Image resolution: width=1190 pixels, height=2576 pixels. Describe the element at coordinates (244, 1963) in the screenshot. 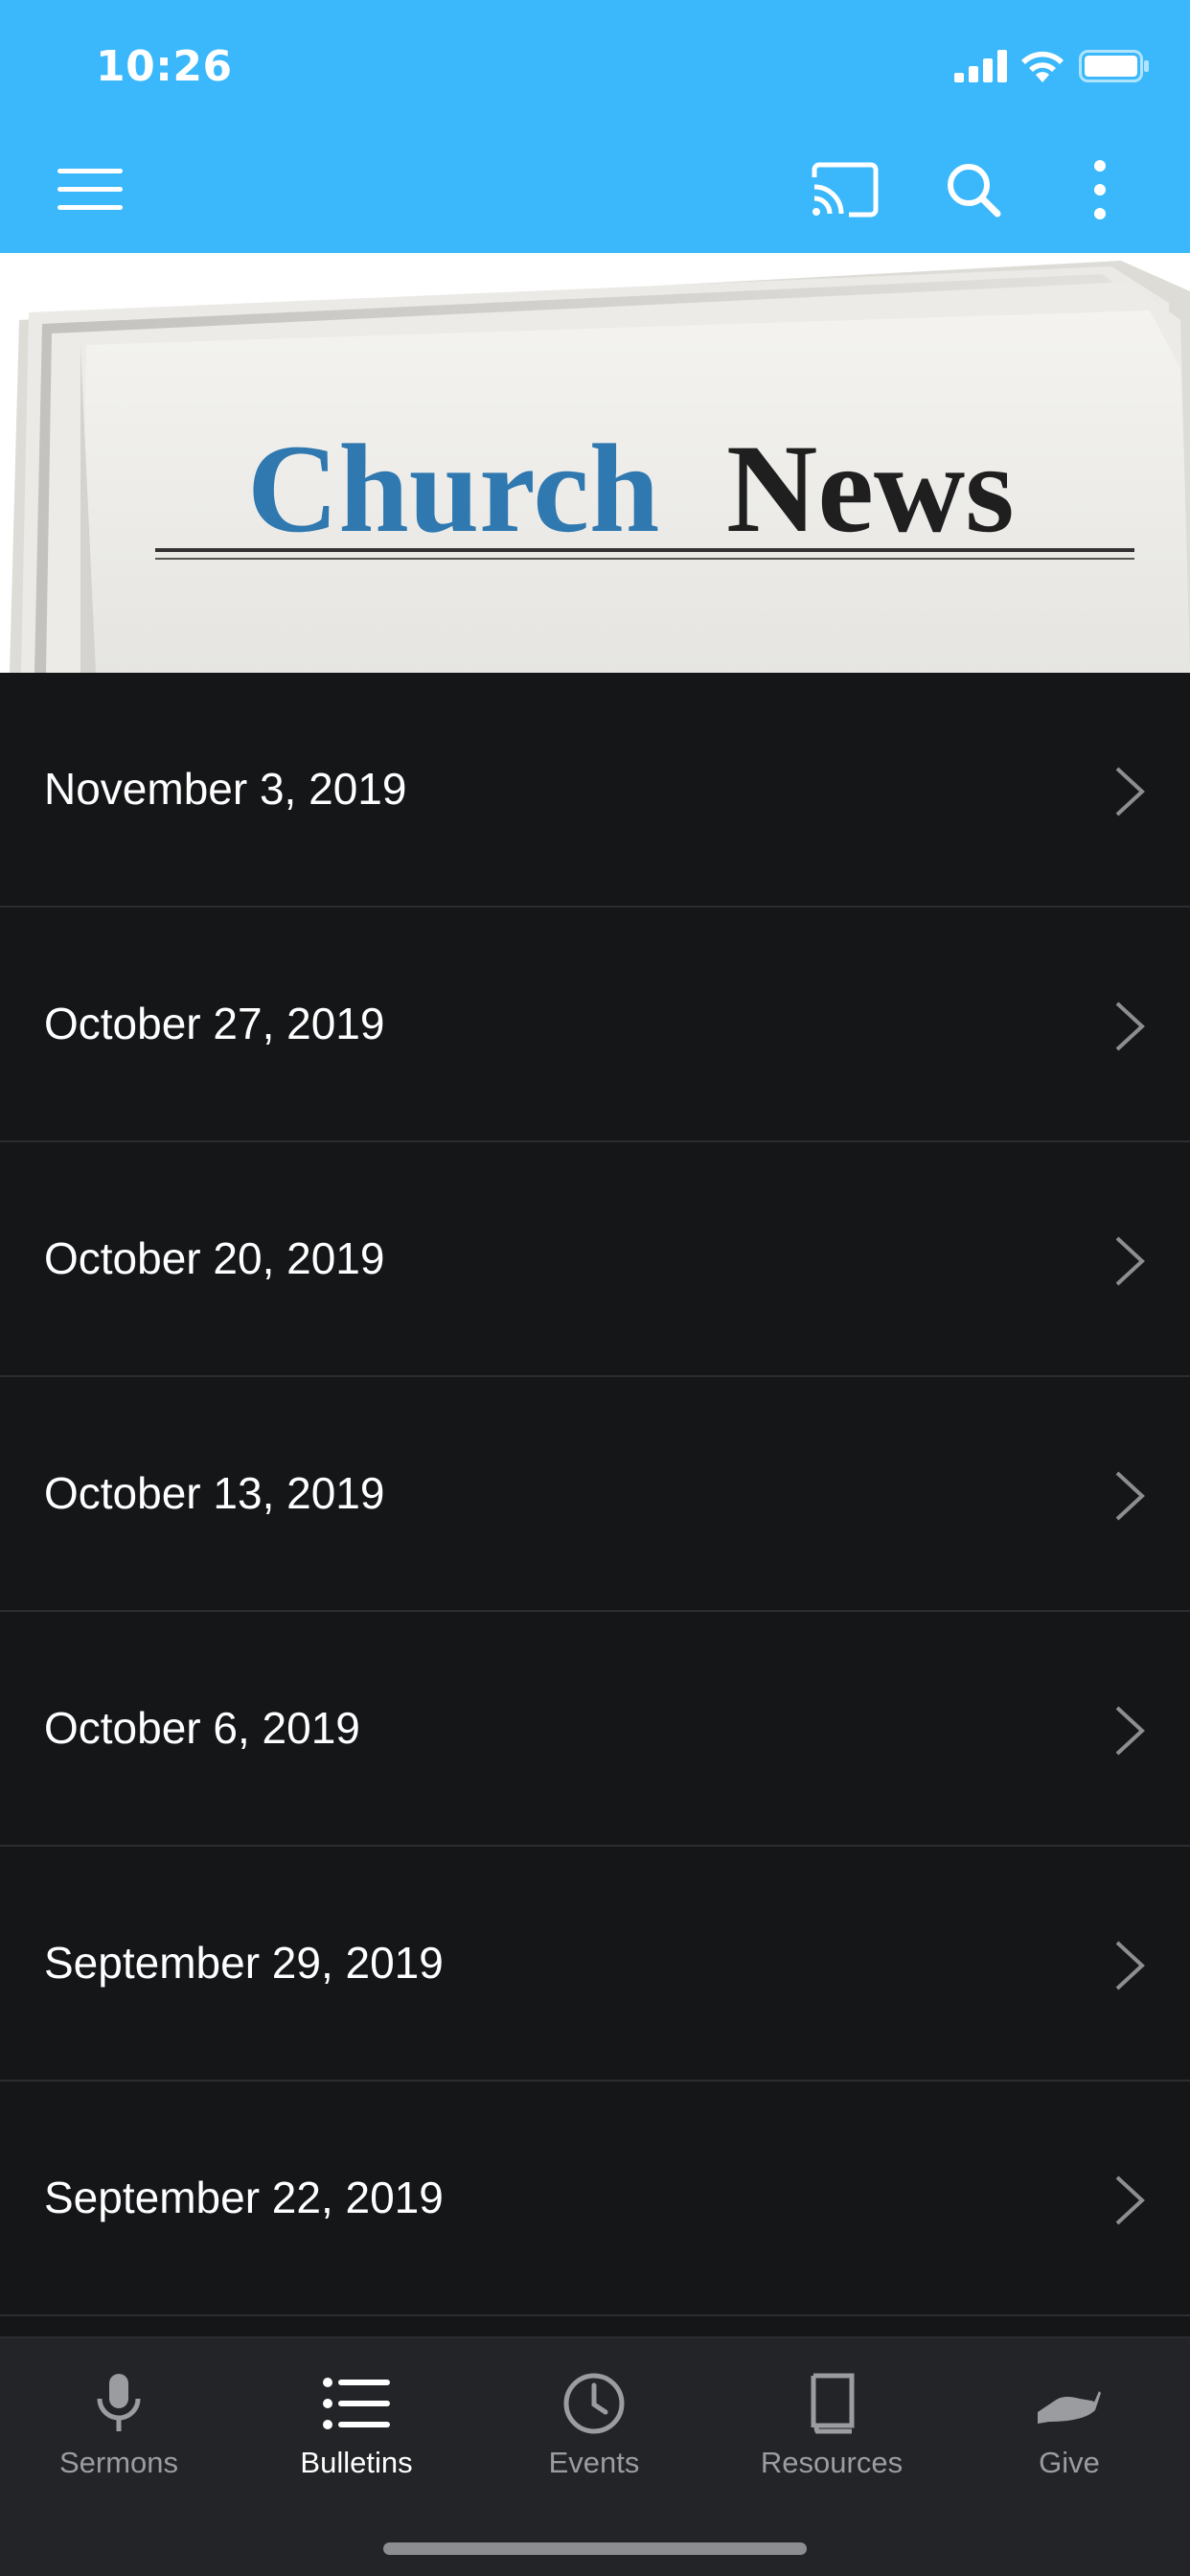

I see `bulletin-date: September 29, 2019` at that location.